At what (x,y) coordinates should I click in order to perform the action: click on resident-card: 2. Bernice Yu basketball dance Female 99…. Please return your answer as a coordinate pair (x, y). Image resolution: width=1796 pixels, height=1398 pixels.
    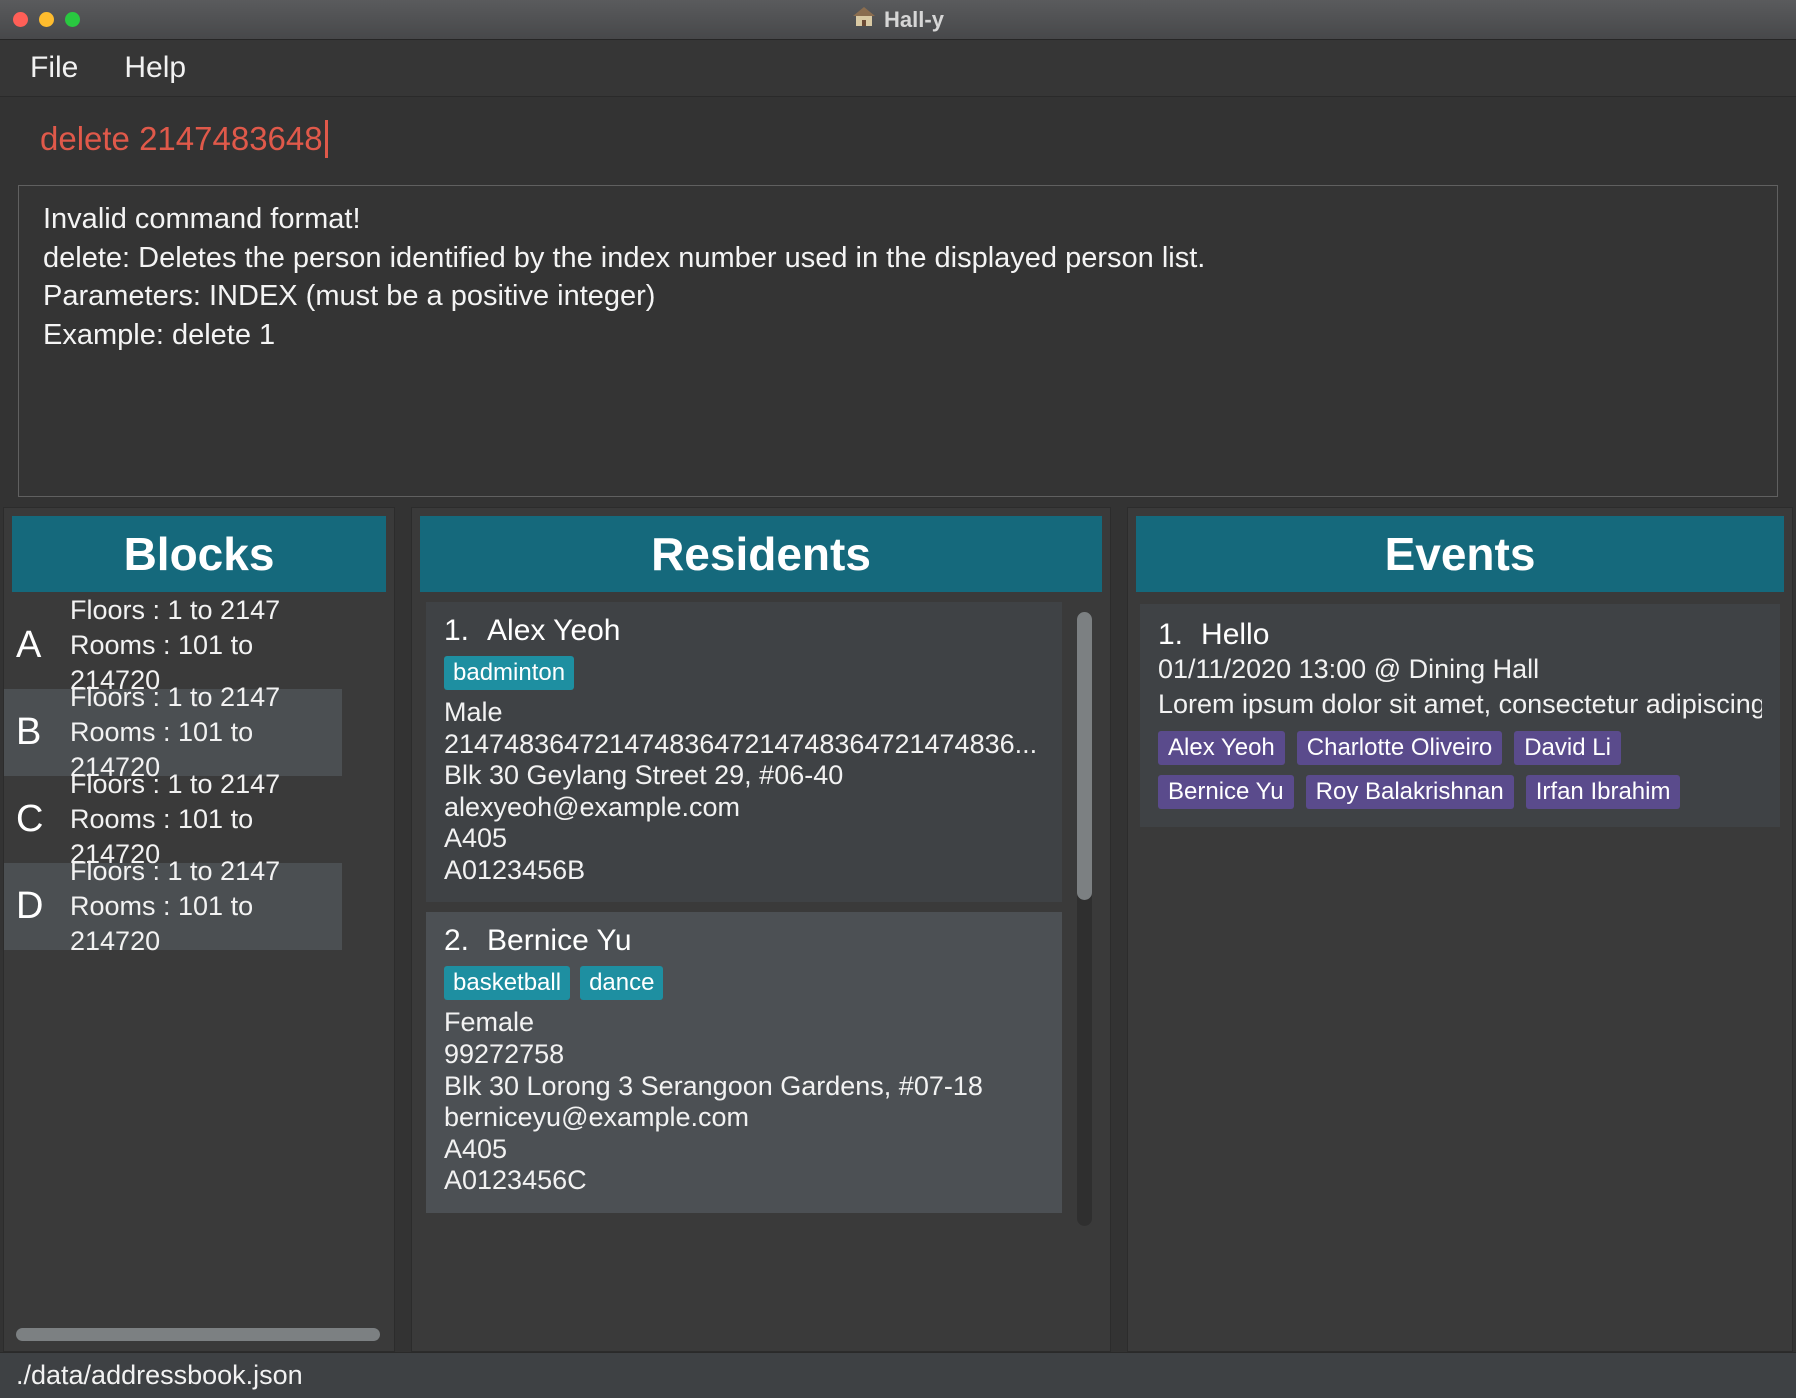
    Looking at the image, I should click on (744, 1062).